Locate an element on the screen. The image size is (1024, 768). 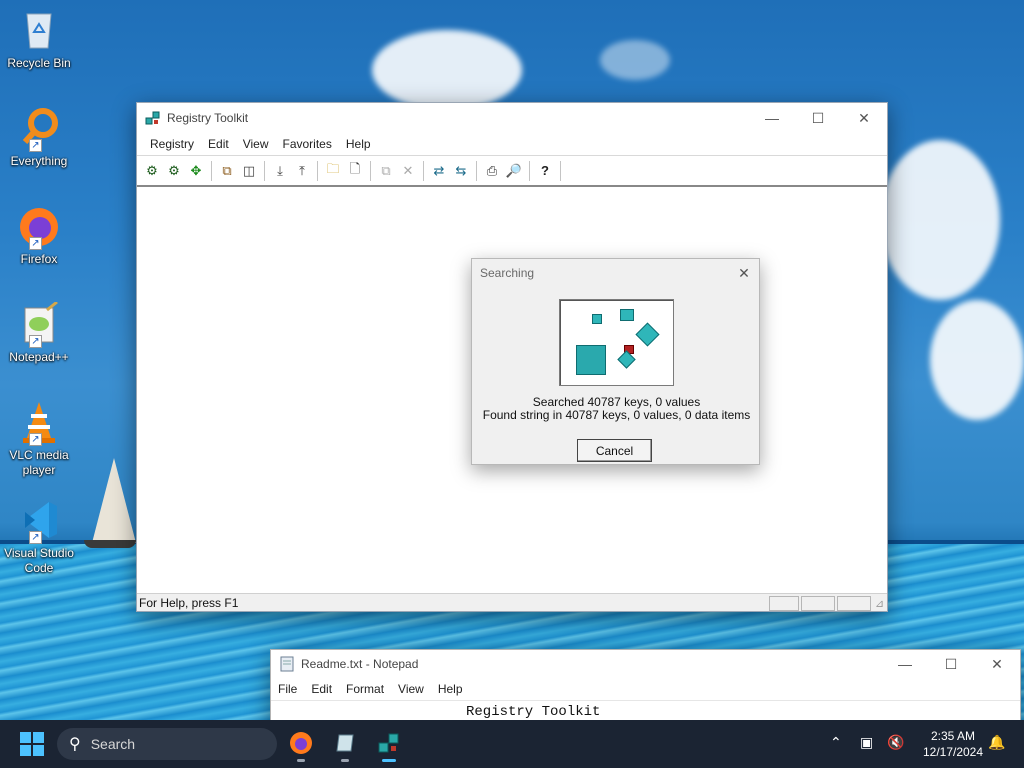
dialog-close-button: ✕ is located at coordinates (744, 273).